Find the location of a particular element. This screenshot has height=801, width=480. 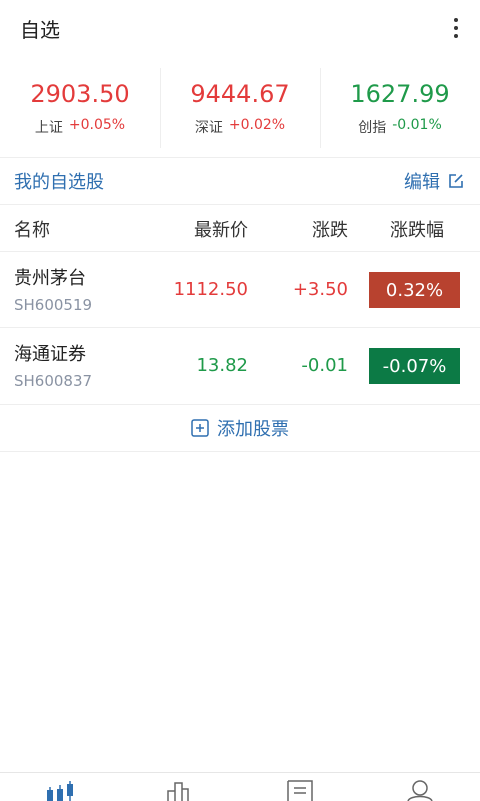

index-name: 创指 is located at coordinates (372, 128).